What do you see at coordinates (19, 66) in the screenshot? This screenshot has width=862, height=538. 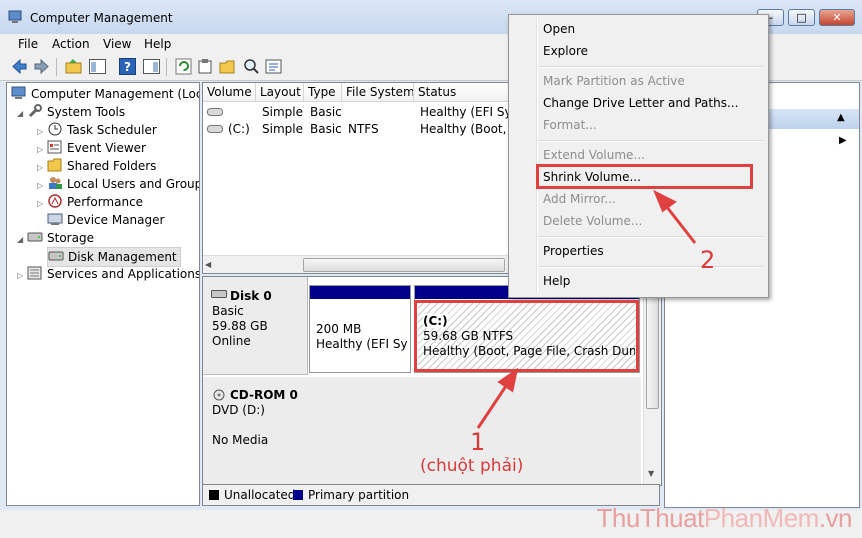 I see `back-arrow-icon` at bounding box center [19, 66].